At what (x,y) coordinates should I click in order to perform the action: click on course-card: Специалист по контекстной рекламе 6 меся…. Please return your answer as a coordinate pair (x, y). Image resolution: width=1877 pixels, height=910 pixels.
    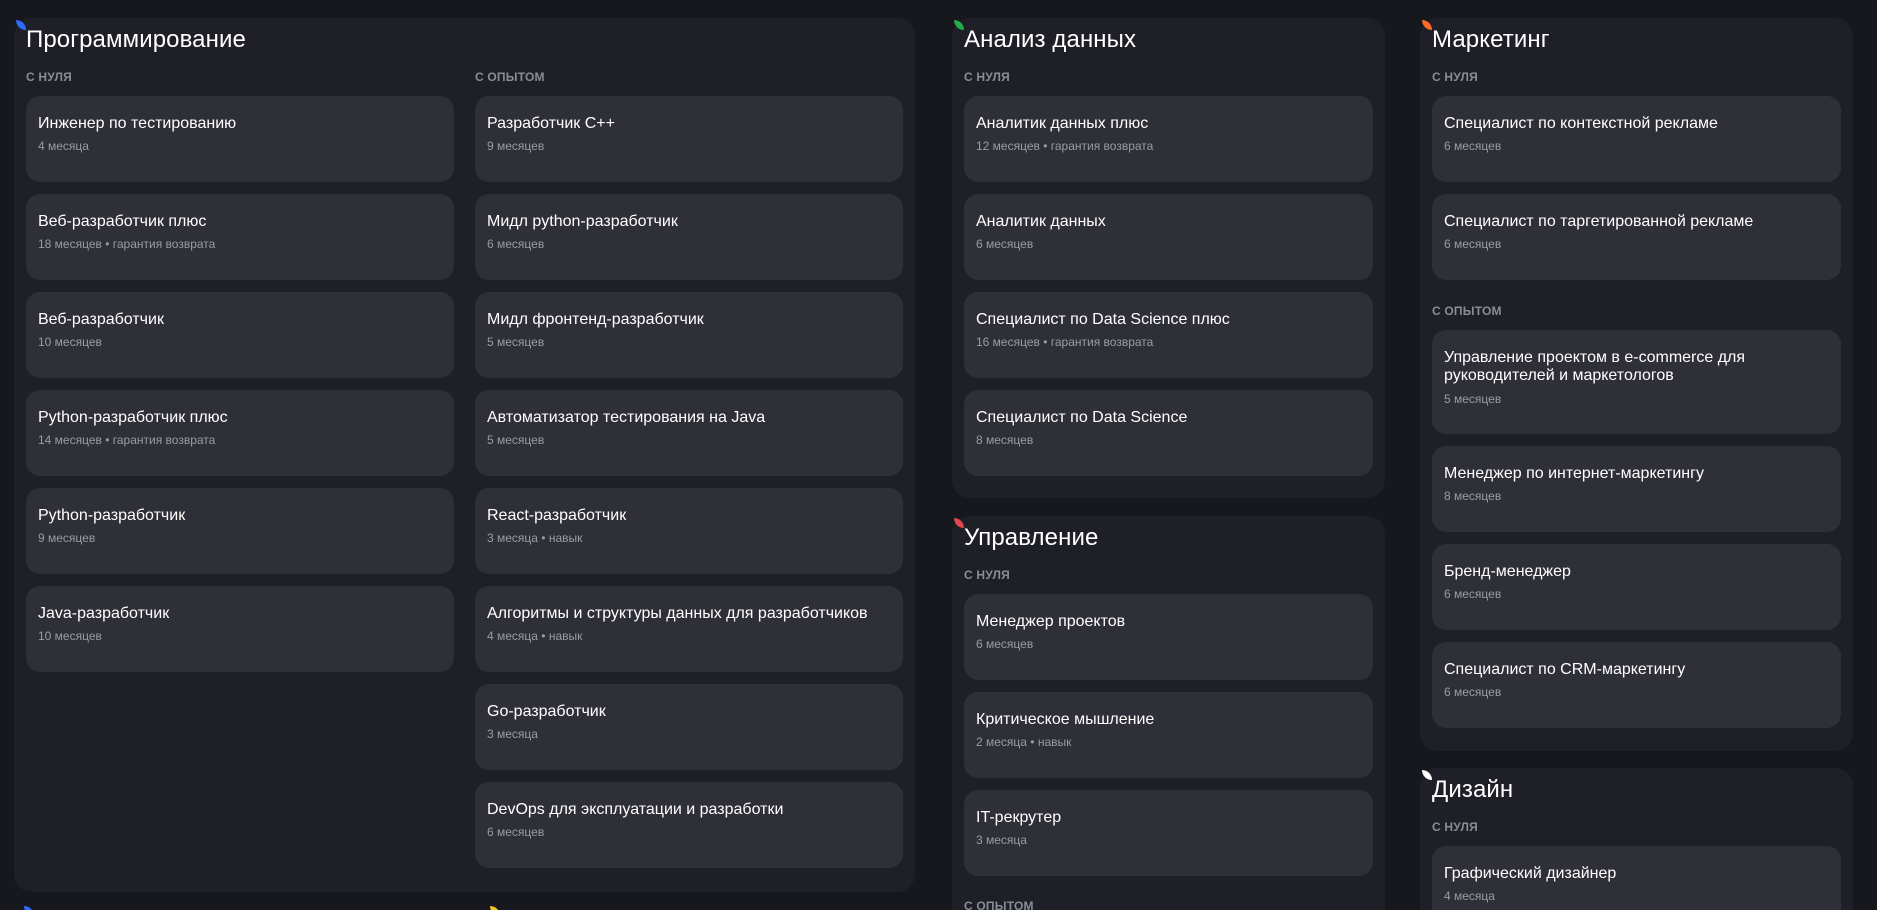
    Looking at the image, I should click on (1636, 139).